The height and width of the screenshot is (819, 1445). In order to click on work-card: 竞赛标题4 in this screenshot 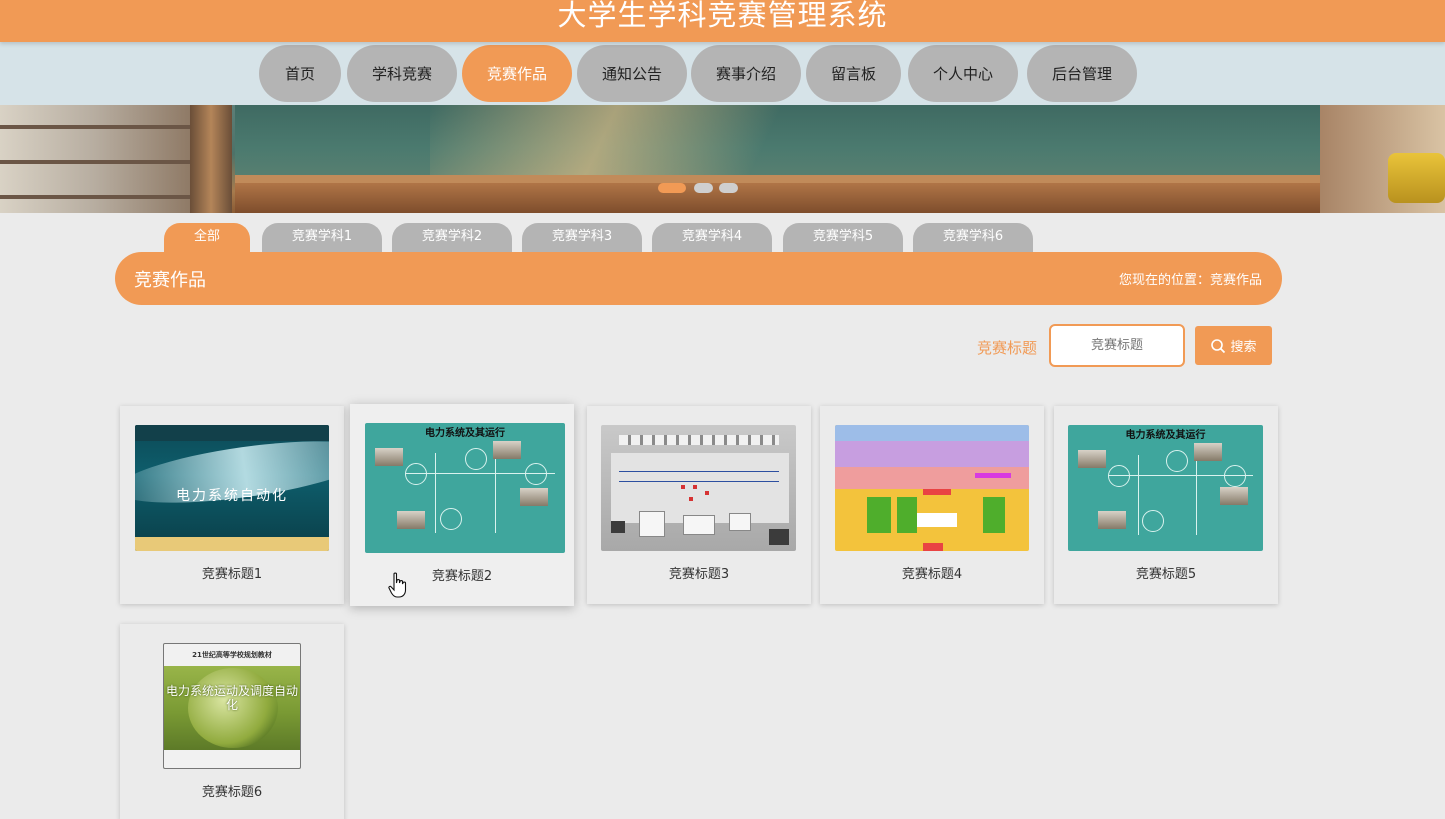, I will do `click(932, 505)`.